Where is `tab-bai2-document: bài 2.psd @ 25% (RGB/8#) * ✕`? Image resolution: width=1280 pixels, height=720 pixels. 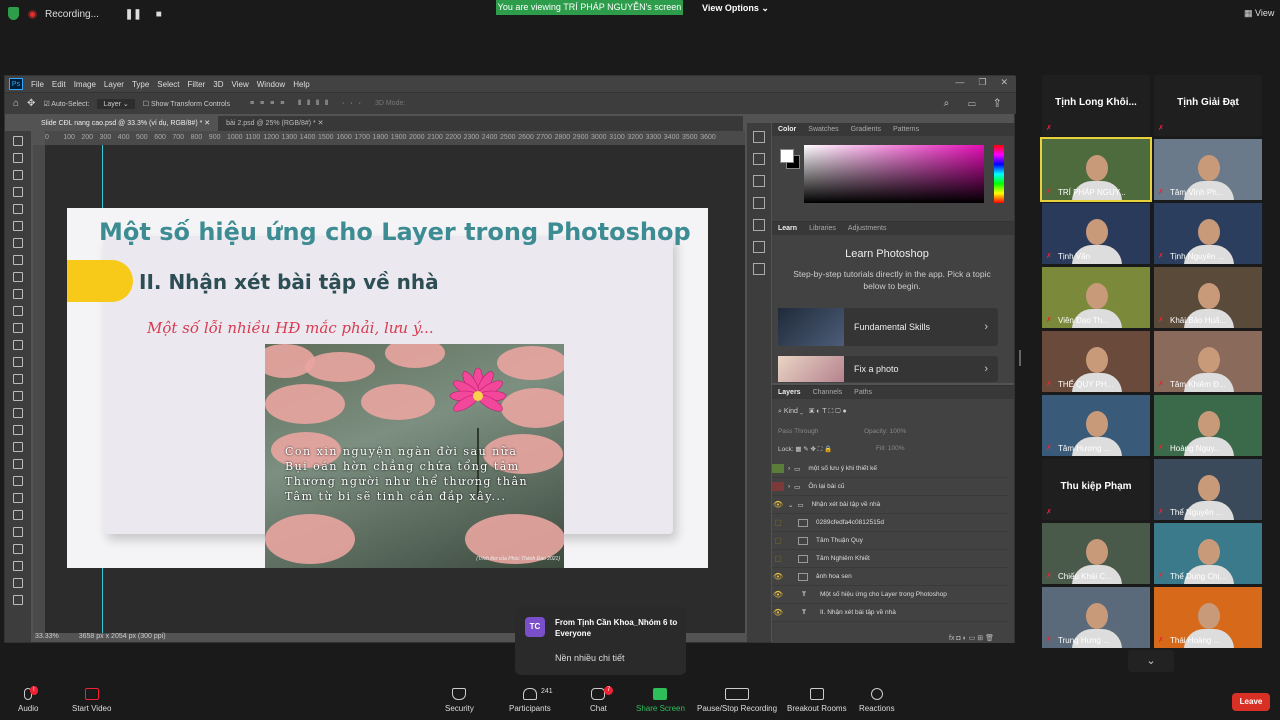
tab-bai2-document: bài 2.psd @ 25% (RGB/8#) * ✕ is located at coordinates (274, 123).